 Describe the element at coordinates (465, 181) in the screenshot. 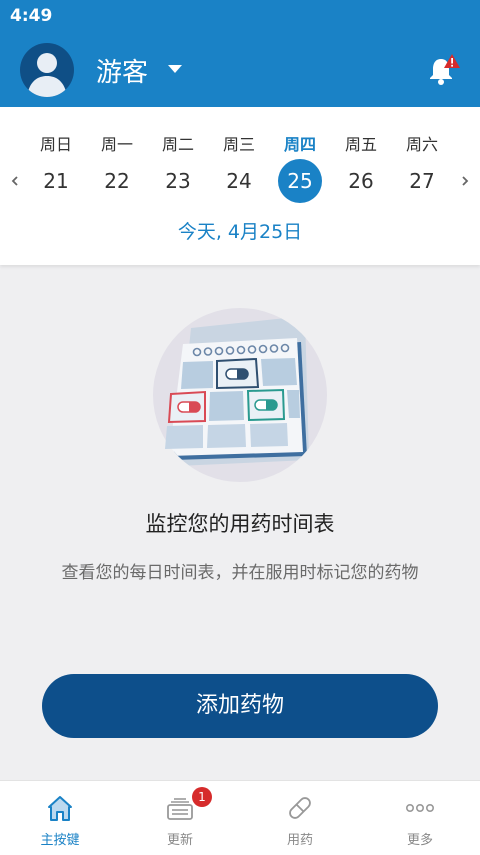

I see `chevron-right-icon` at that location.